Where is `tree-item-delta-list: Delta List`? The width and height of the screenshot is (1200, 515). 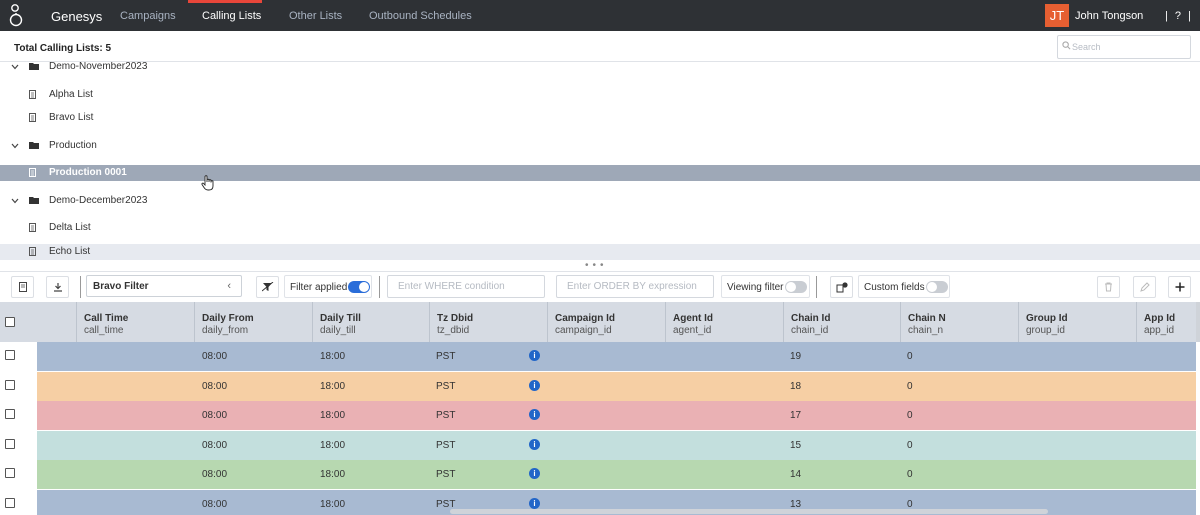
tree-item-delta-list: Delta List is located at coordinates (600, 228).